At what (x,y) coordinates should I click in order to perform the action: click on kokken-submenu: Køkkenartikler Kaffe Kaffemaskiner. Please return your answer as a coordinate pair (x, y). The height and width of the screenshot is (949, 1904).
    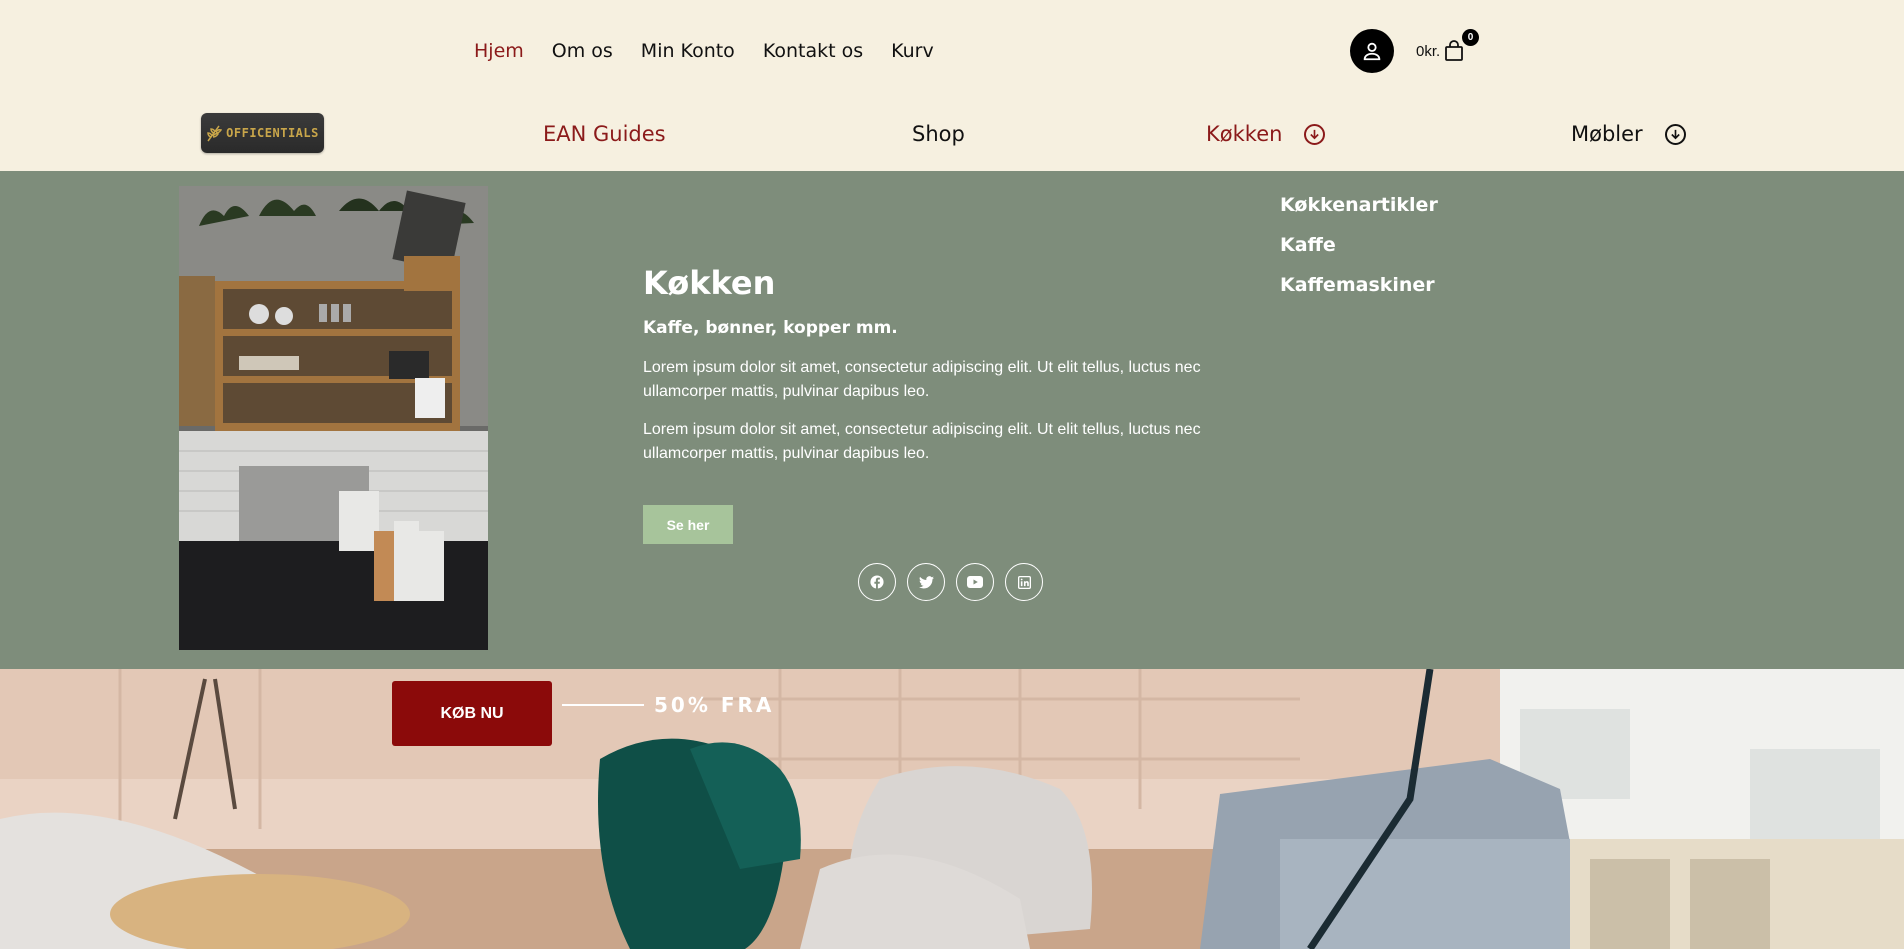
    Looking at the image, I should click on (1359, 245).